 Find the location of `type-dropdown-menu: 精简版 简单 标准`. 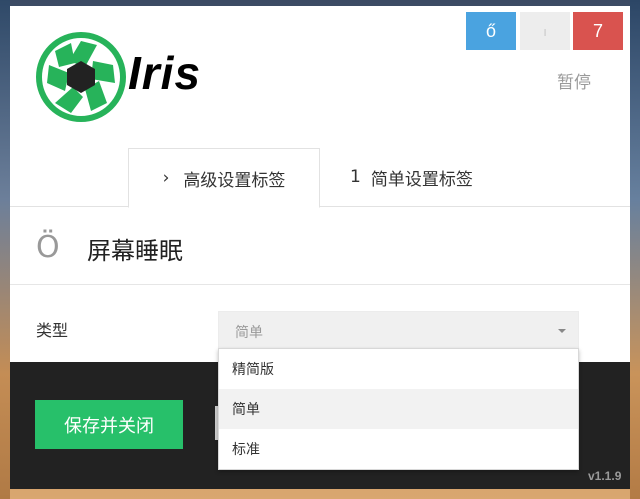

type-dropdown-menu: 精简版 简单 标准 is located at coordinates (398, 409).